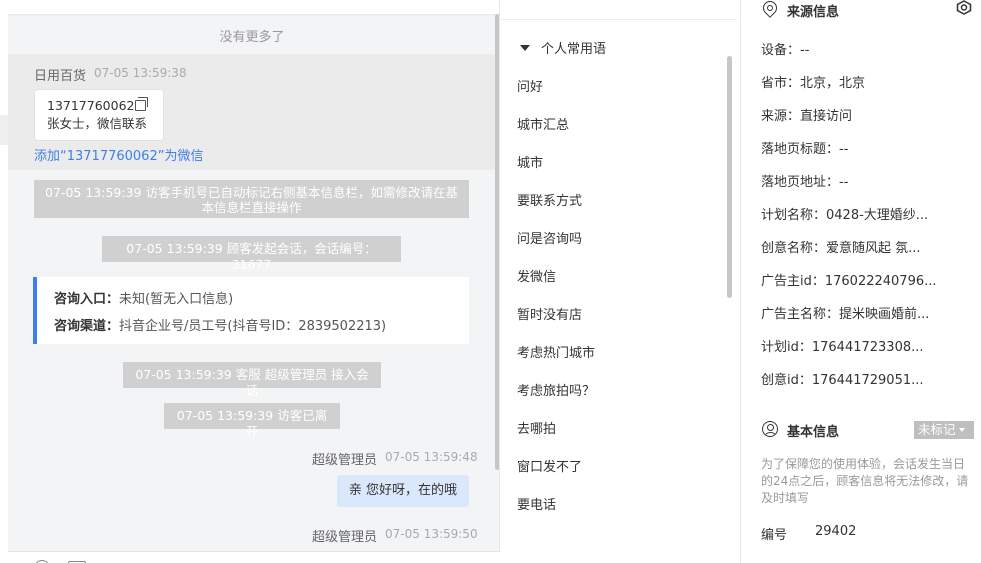  I want to click on divider, so click(619, 19).